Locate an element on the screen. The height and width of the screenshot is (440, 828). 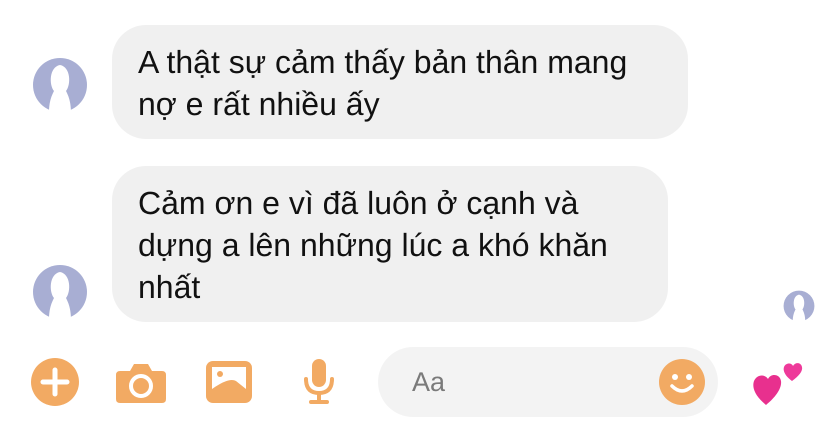
microphone-icon is located at coordinates (319, 382).